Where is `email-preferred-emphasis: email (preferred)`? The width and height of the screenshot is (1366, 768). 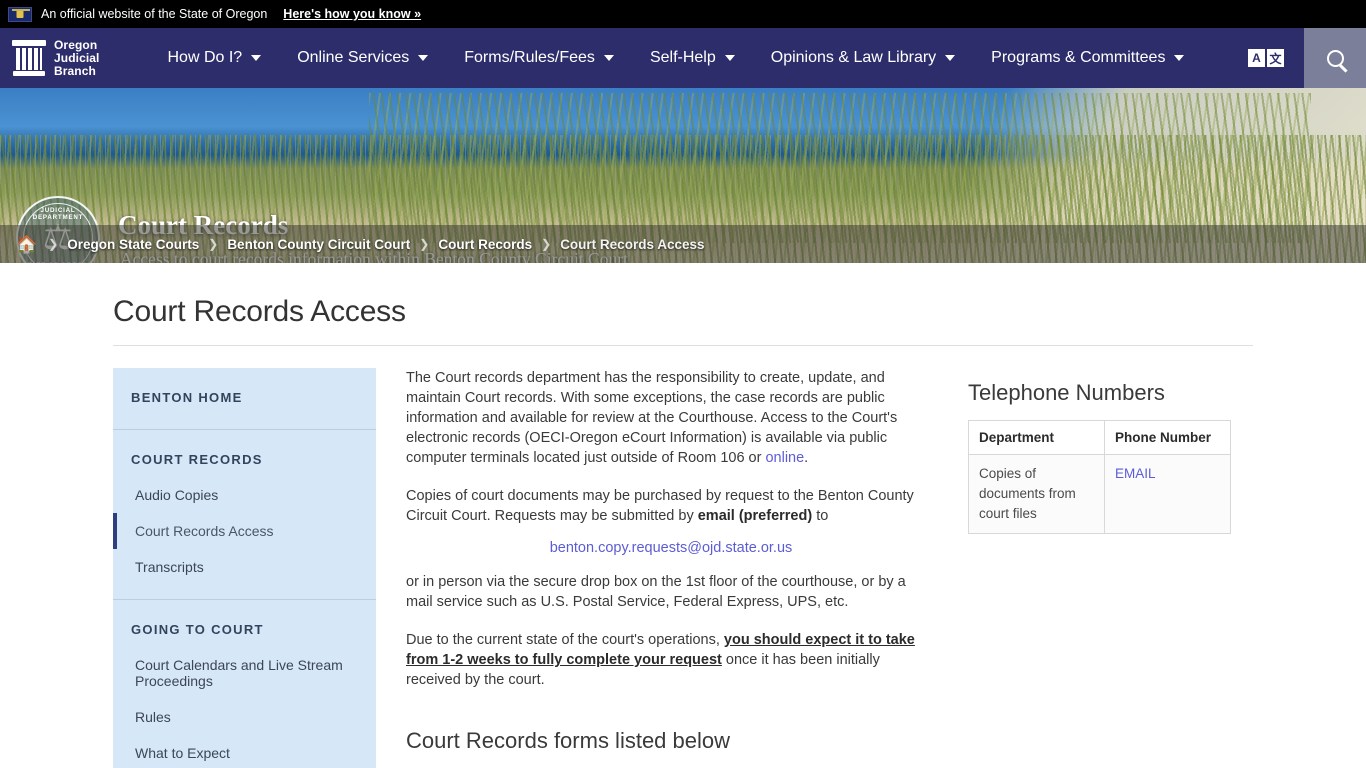
email-preferred-emphasis: email (preferred) is located at coordinates (755, 516).